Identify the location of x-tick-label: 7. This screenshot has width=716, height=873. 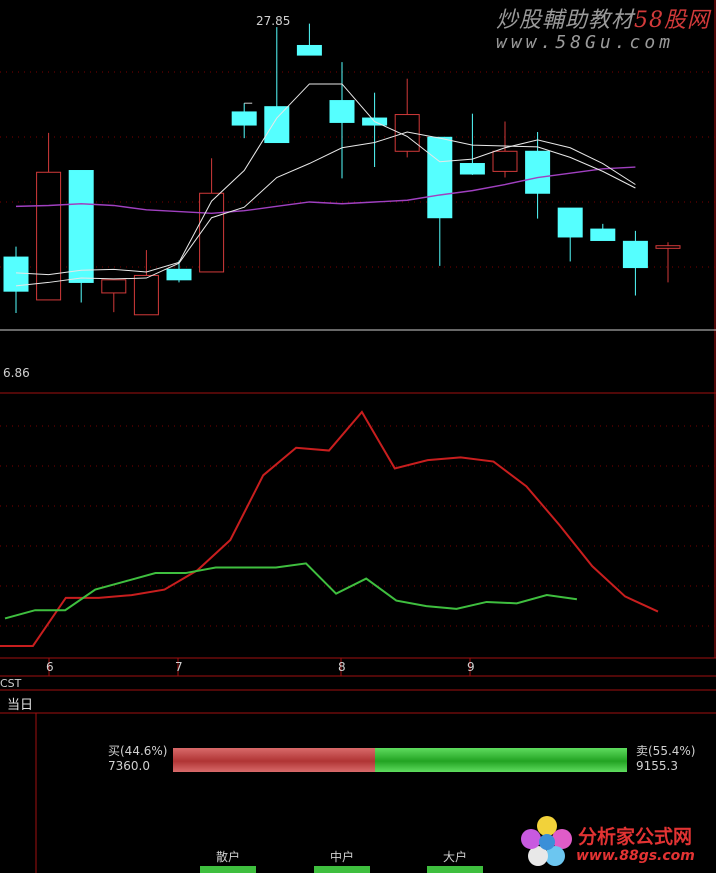
(179, 667).